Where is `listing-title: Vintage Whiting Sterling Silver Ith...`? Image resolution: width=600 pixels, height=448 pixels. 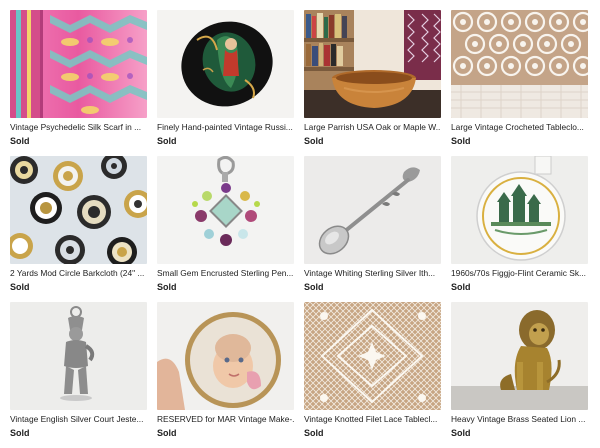 listing-title: Vintage Whiting Sterling Silver Ith... is located at coordinates (372, 273).